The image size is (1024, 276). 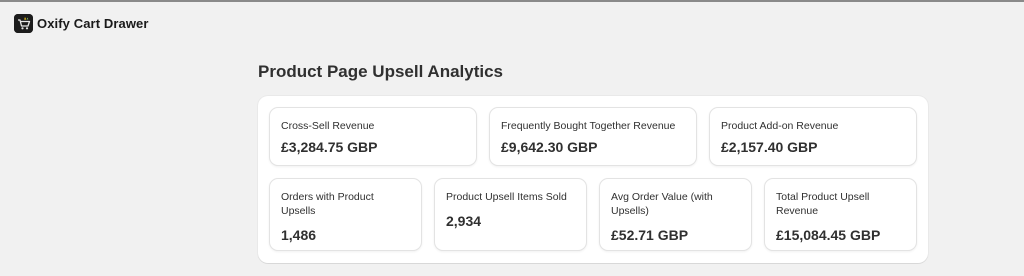 I want to click on metric-value: £2,157.40 GBP, so click(x=769, y=147).